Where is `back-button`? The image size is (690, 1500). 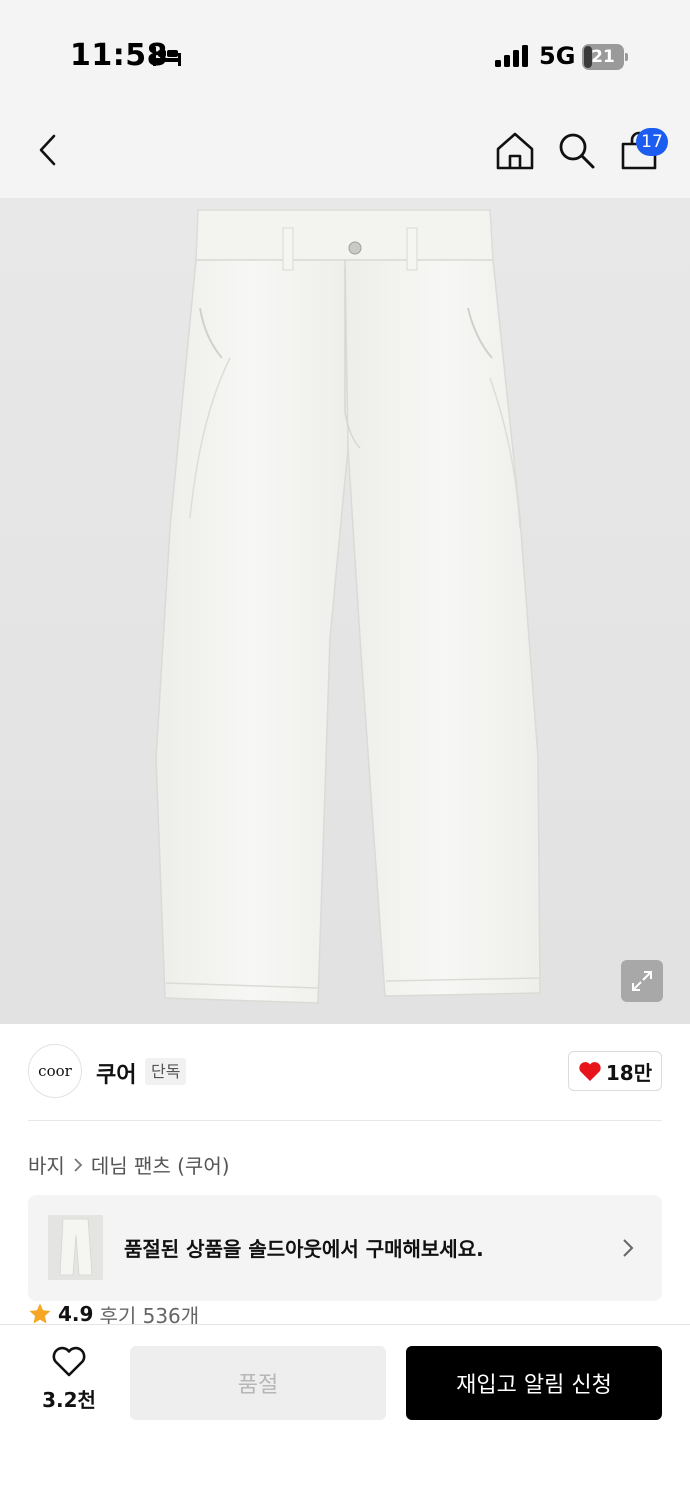 back-button is located at coordinates (48, 150).